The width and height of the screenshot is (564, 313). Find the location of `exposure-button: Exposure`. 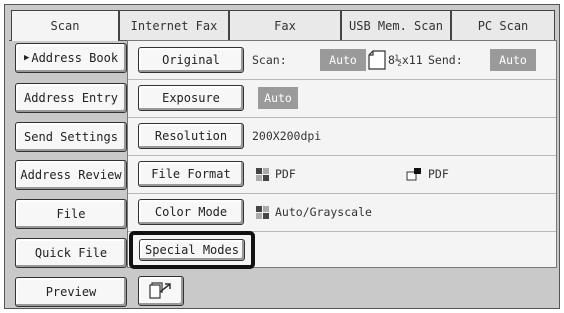

exposure-button: Exposure is located at coordinates (191, 98).